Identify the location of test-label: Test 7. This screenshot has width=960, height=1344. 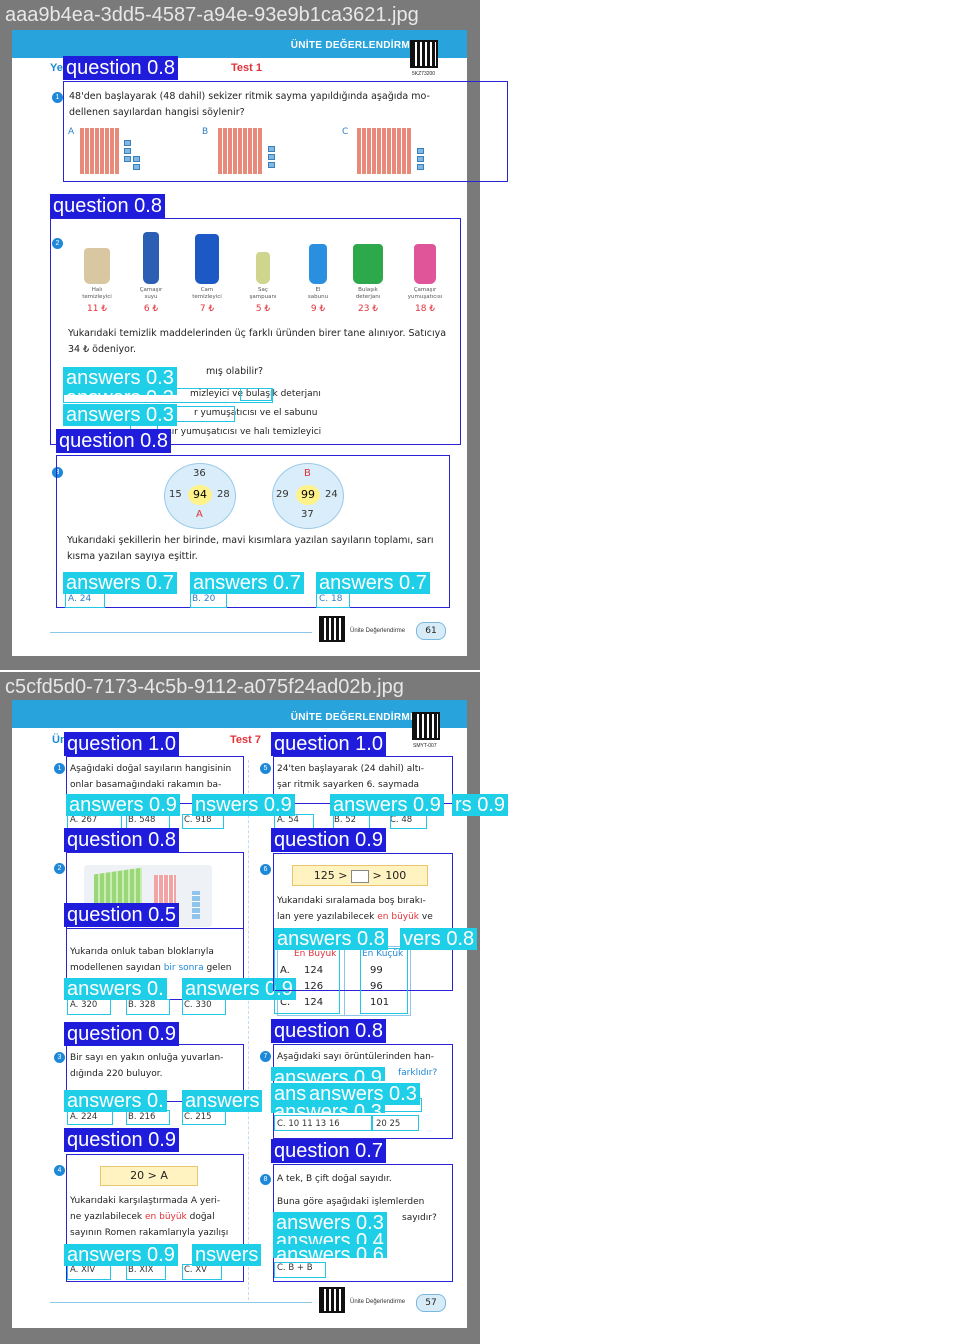
(245, 740).